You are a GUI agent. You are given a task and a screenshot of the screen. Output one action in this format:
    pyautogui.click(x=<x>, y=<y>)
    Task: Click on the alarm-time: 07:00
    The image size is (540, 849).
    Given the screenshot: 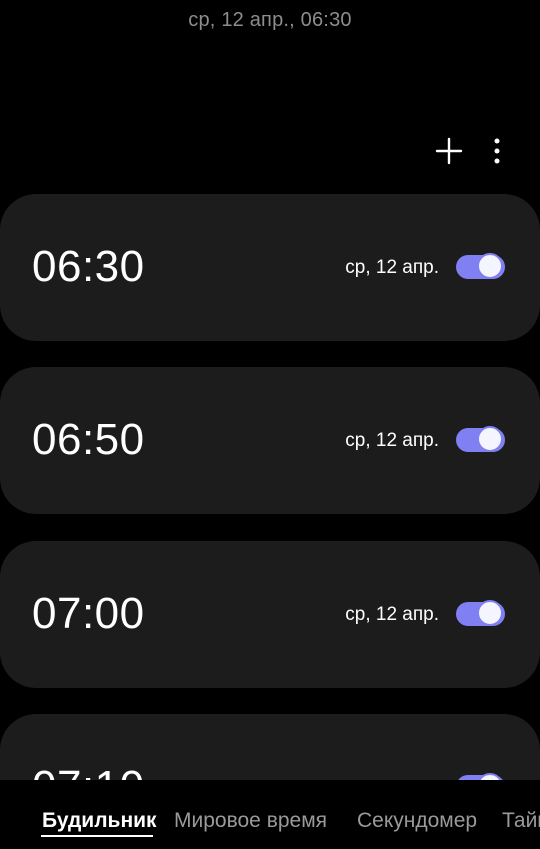 What is the action you would take?
    pyautogui.click(x=88, y=613)
    